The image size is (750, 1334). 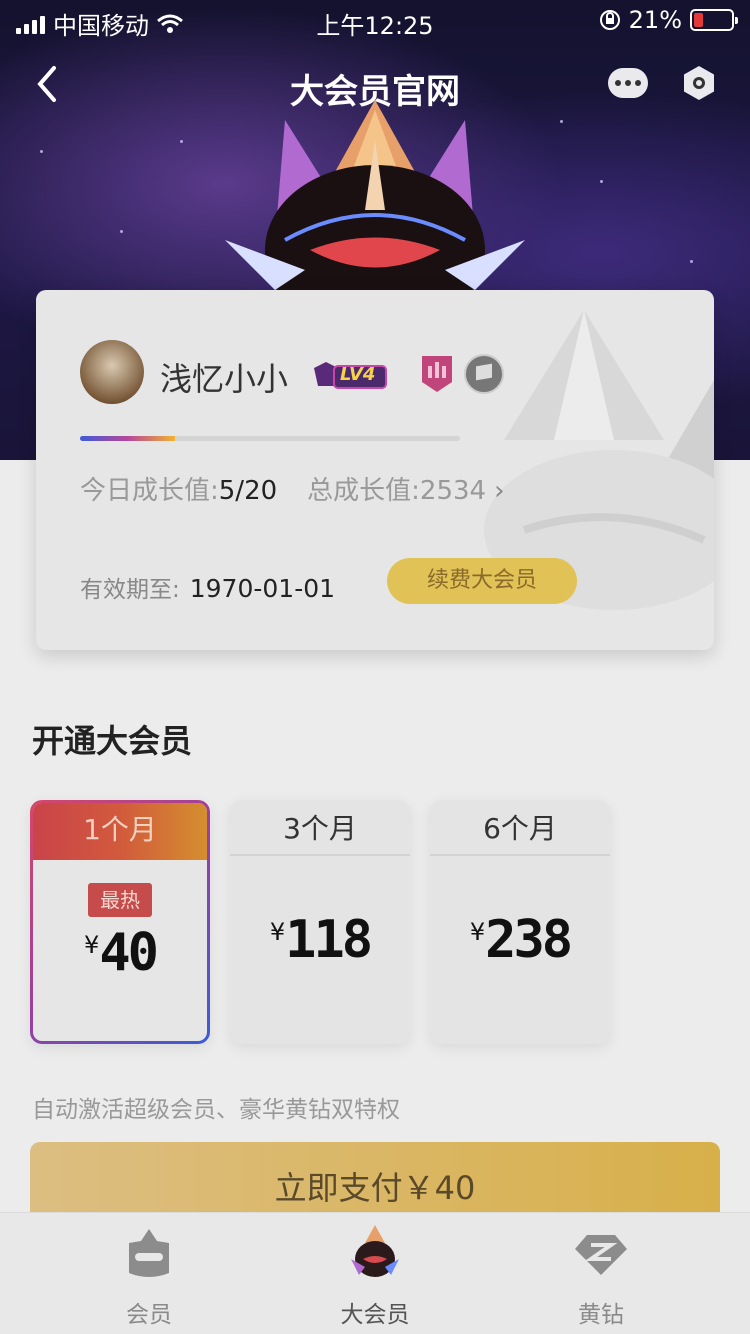 I want to click on plan-price: ¥40, so click(x=121, y=953).